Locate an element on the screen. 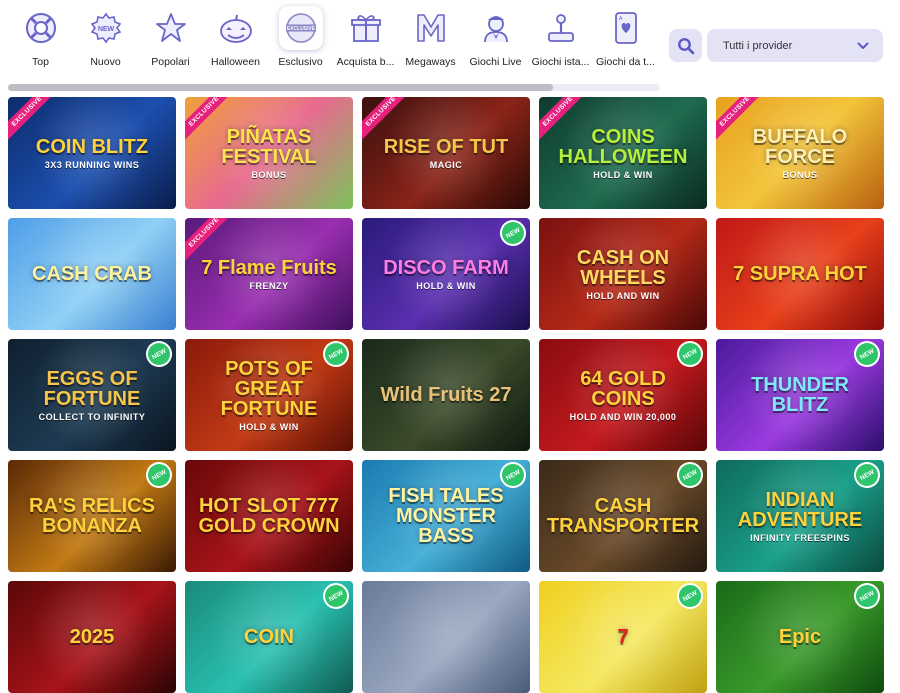  game-tile: 7 NEW is located at coordinates (623, 637).